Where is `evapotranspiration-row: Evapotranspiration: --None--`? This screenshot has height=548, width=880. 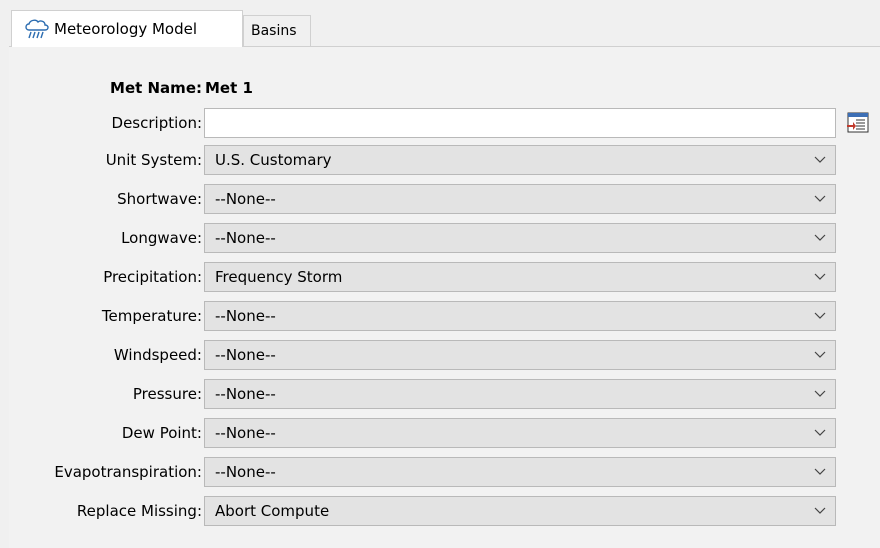
evapotranspiration-row: Evapotranspiration: --None-- is located at coordinates (440, 472).